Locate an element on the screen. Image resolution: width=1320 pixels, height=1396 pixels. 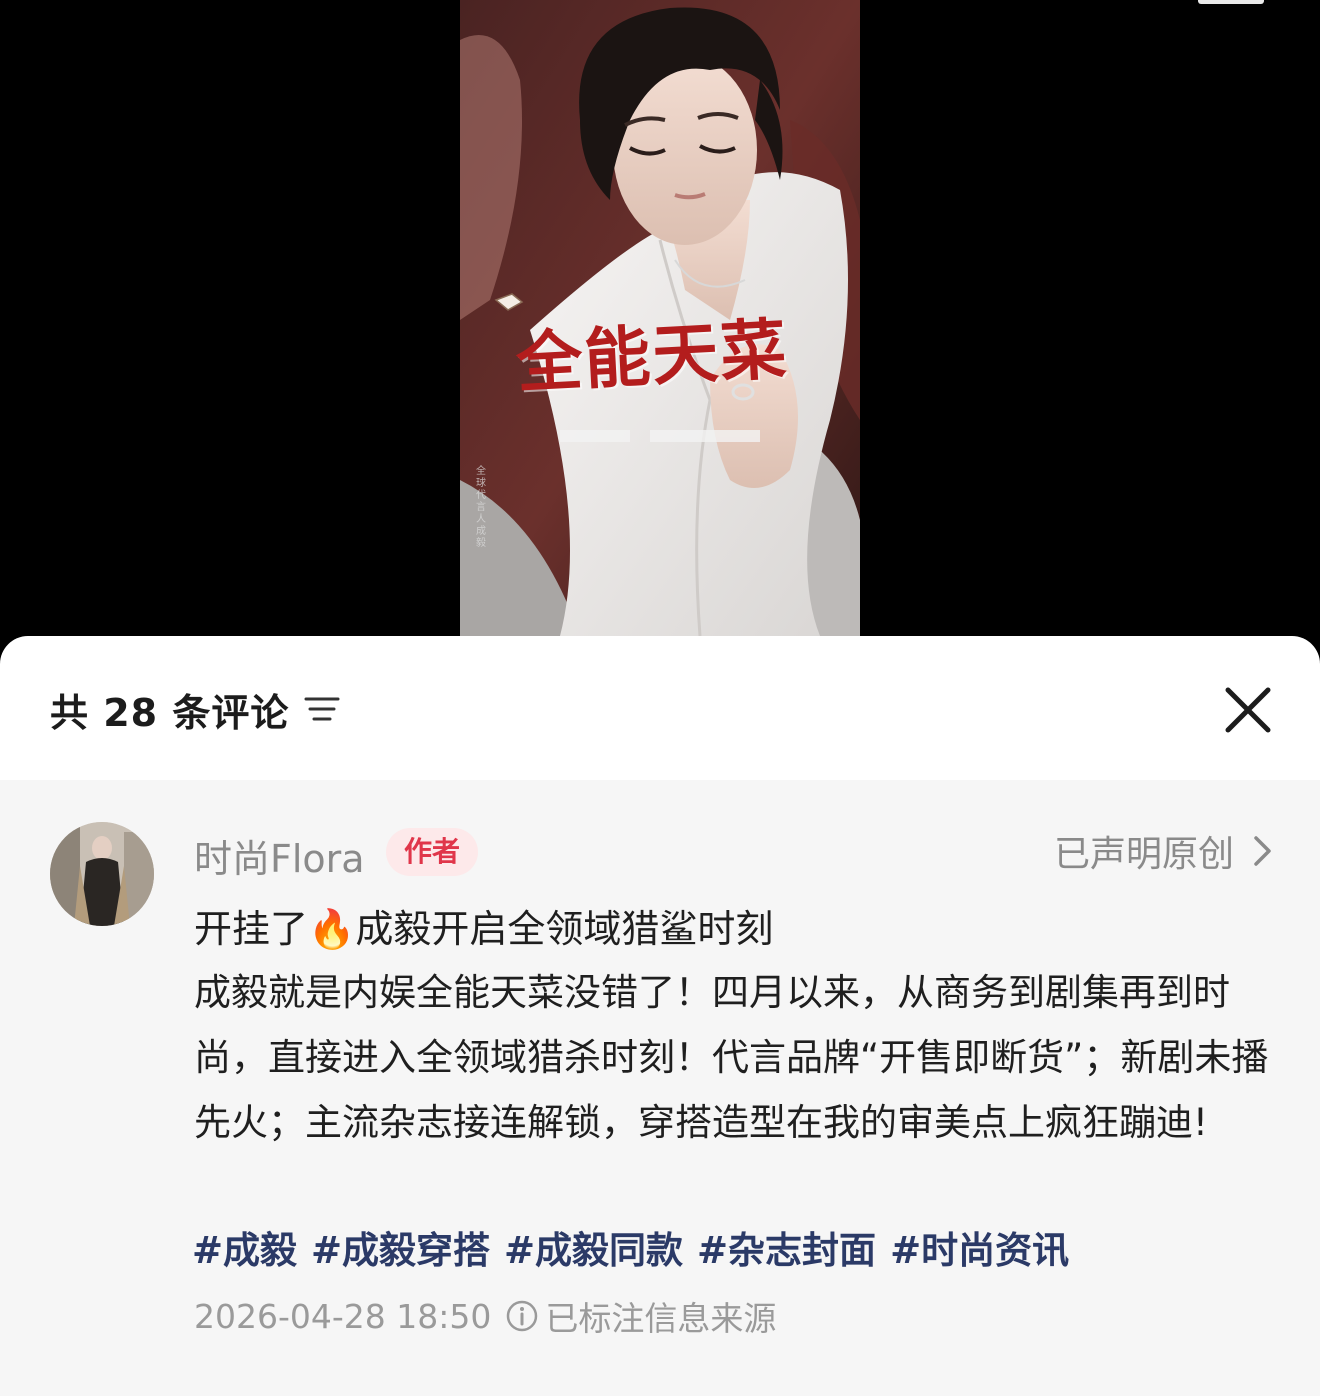
poster-title: 全能天菜 is located at coordinates (652, 356).